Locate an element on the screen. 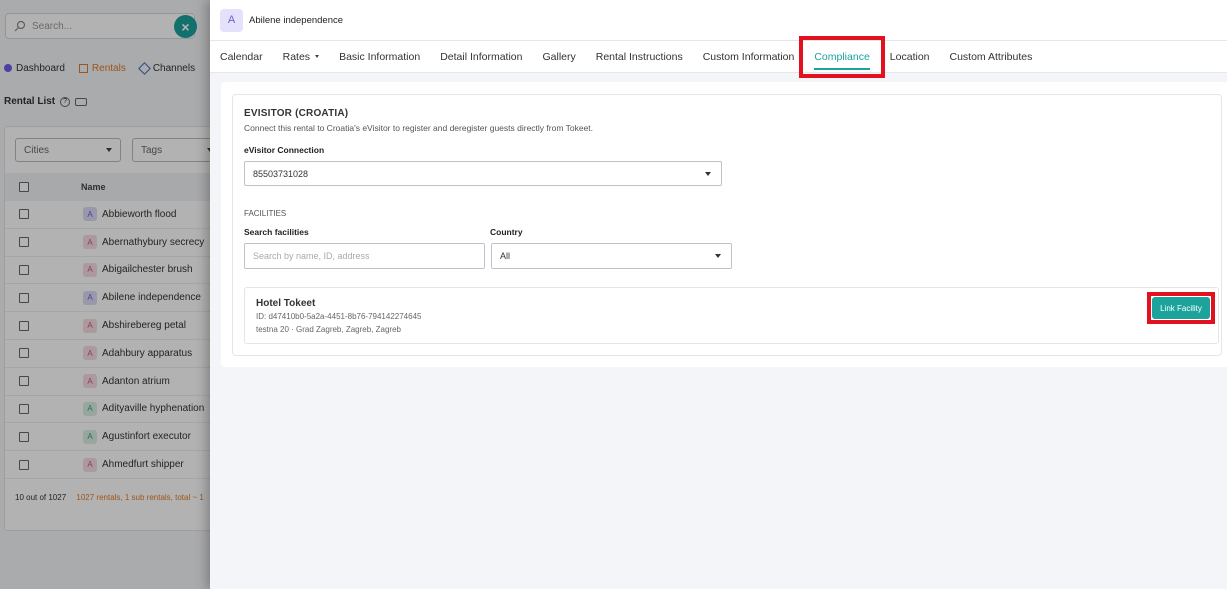 This screenshot has width=1227, height=589. tab-calendar: Calendar is located at coordinates (241, 57).